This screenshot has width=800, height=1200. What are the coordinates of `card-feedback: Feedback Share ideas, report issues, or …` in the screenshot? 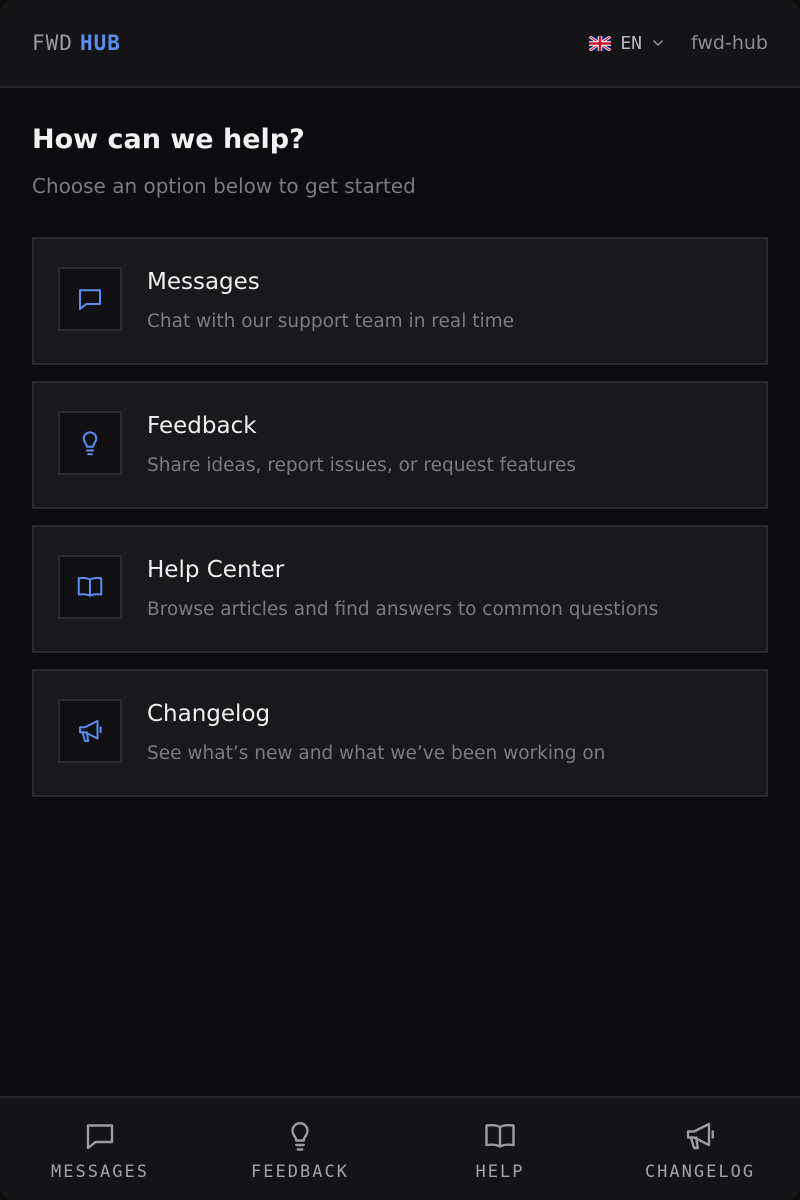 It's located at (400, 445).